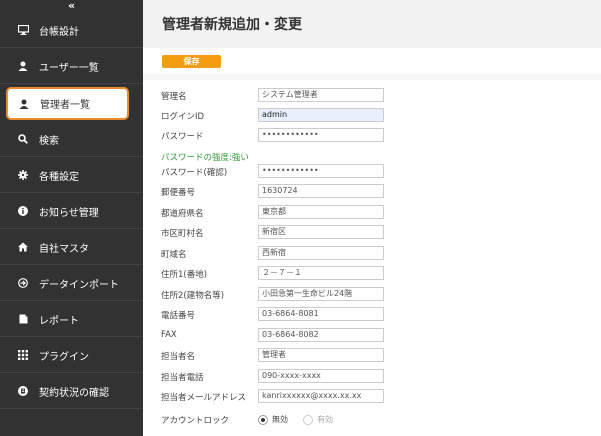 This screenshot has width=601, height=436. What do you see at coordinates (183, 117) in the screenshot?
I see `field-label: ログインID` at bounding box center [183, 117].